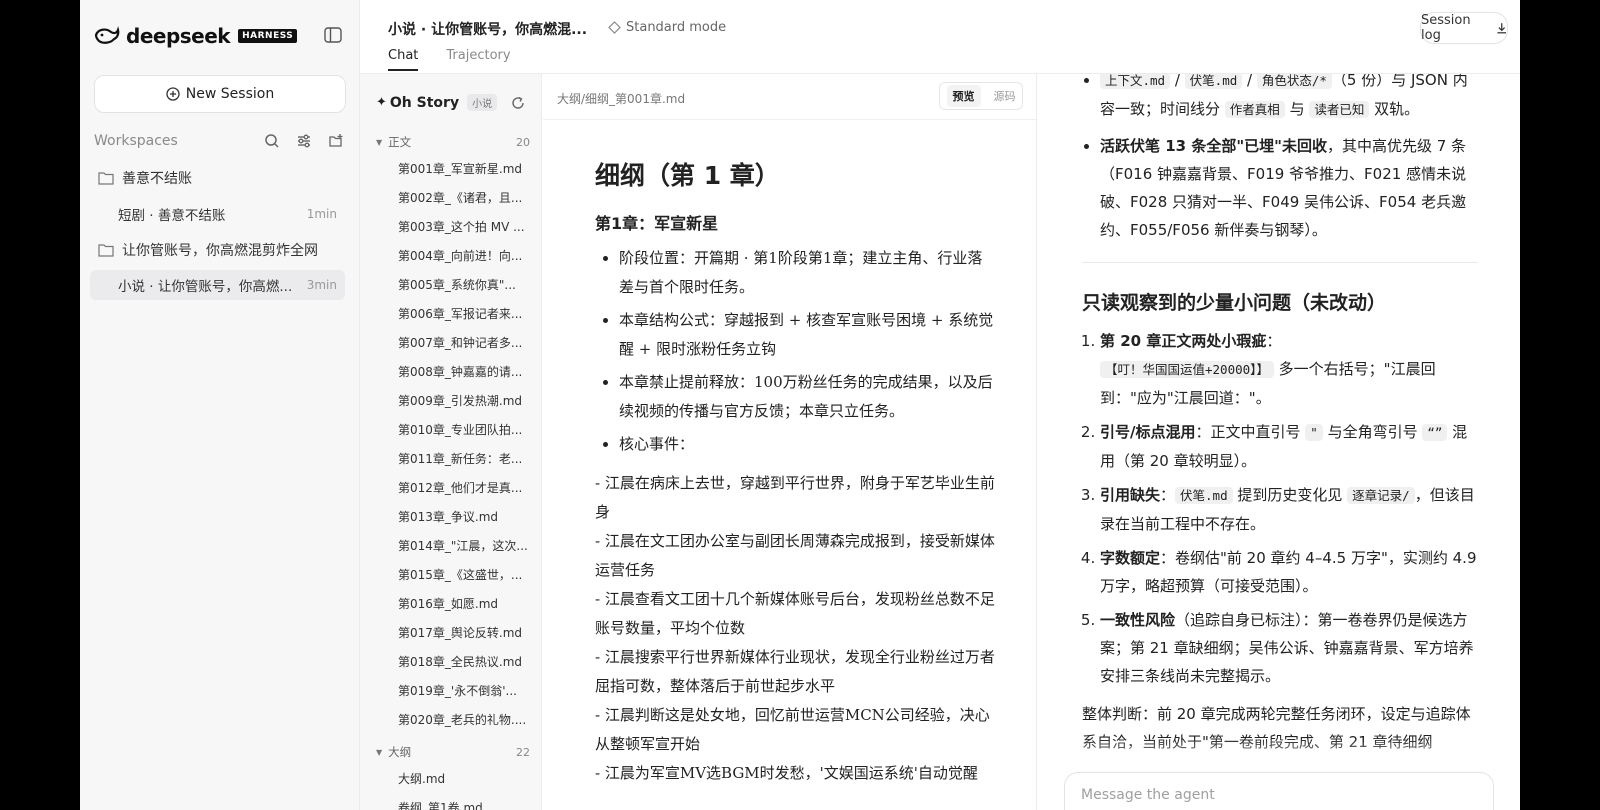 This screenshot has width=1600, height=810. What do you see at coordinates (136, 141) in the screenshot?
I see `workspaces-label: Workspaces` at bounding box center [136, 141].